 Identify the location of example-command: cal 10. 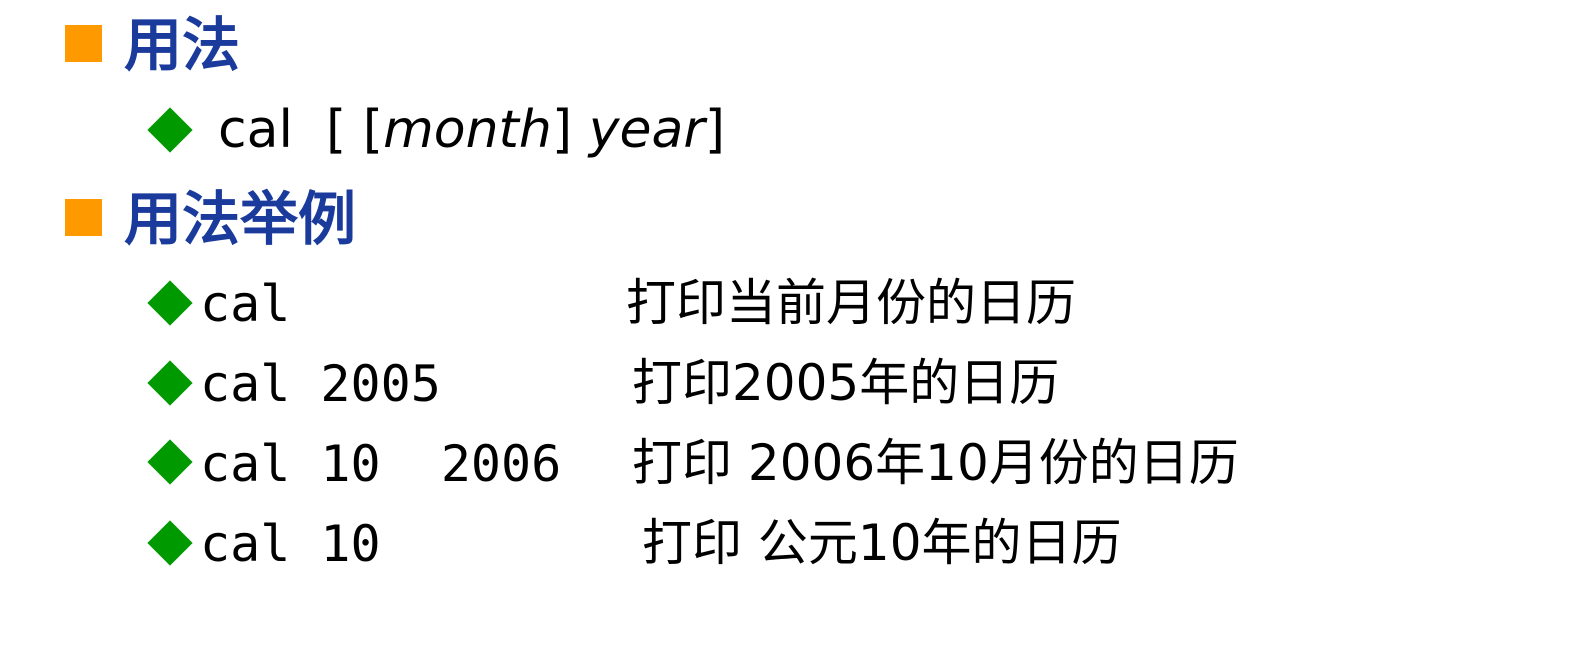
(290, 544).